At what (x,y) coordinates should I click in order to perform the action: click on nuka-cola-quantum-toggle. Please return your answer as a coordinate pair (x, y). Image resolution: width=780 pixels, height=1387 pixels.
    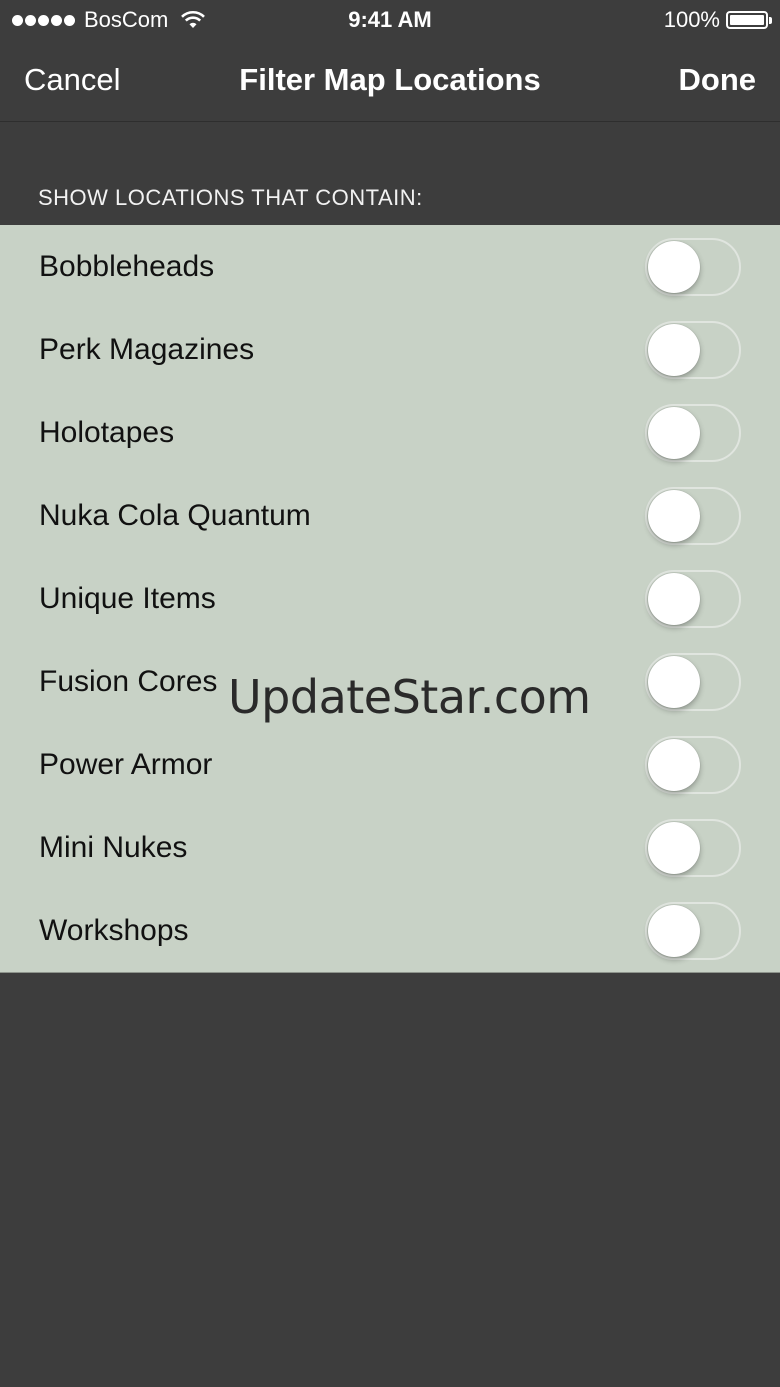
    Looking at the image, I should click on (693, 515).